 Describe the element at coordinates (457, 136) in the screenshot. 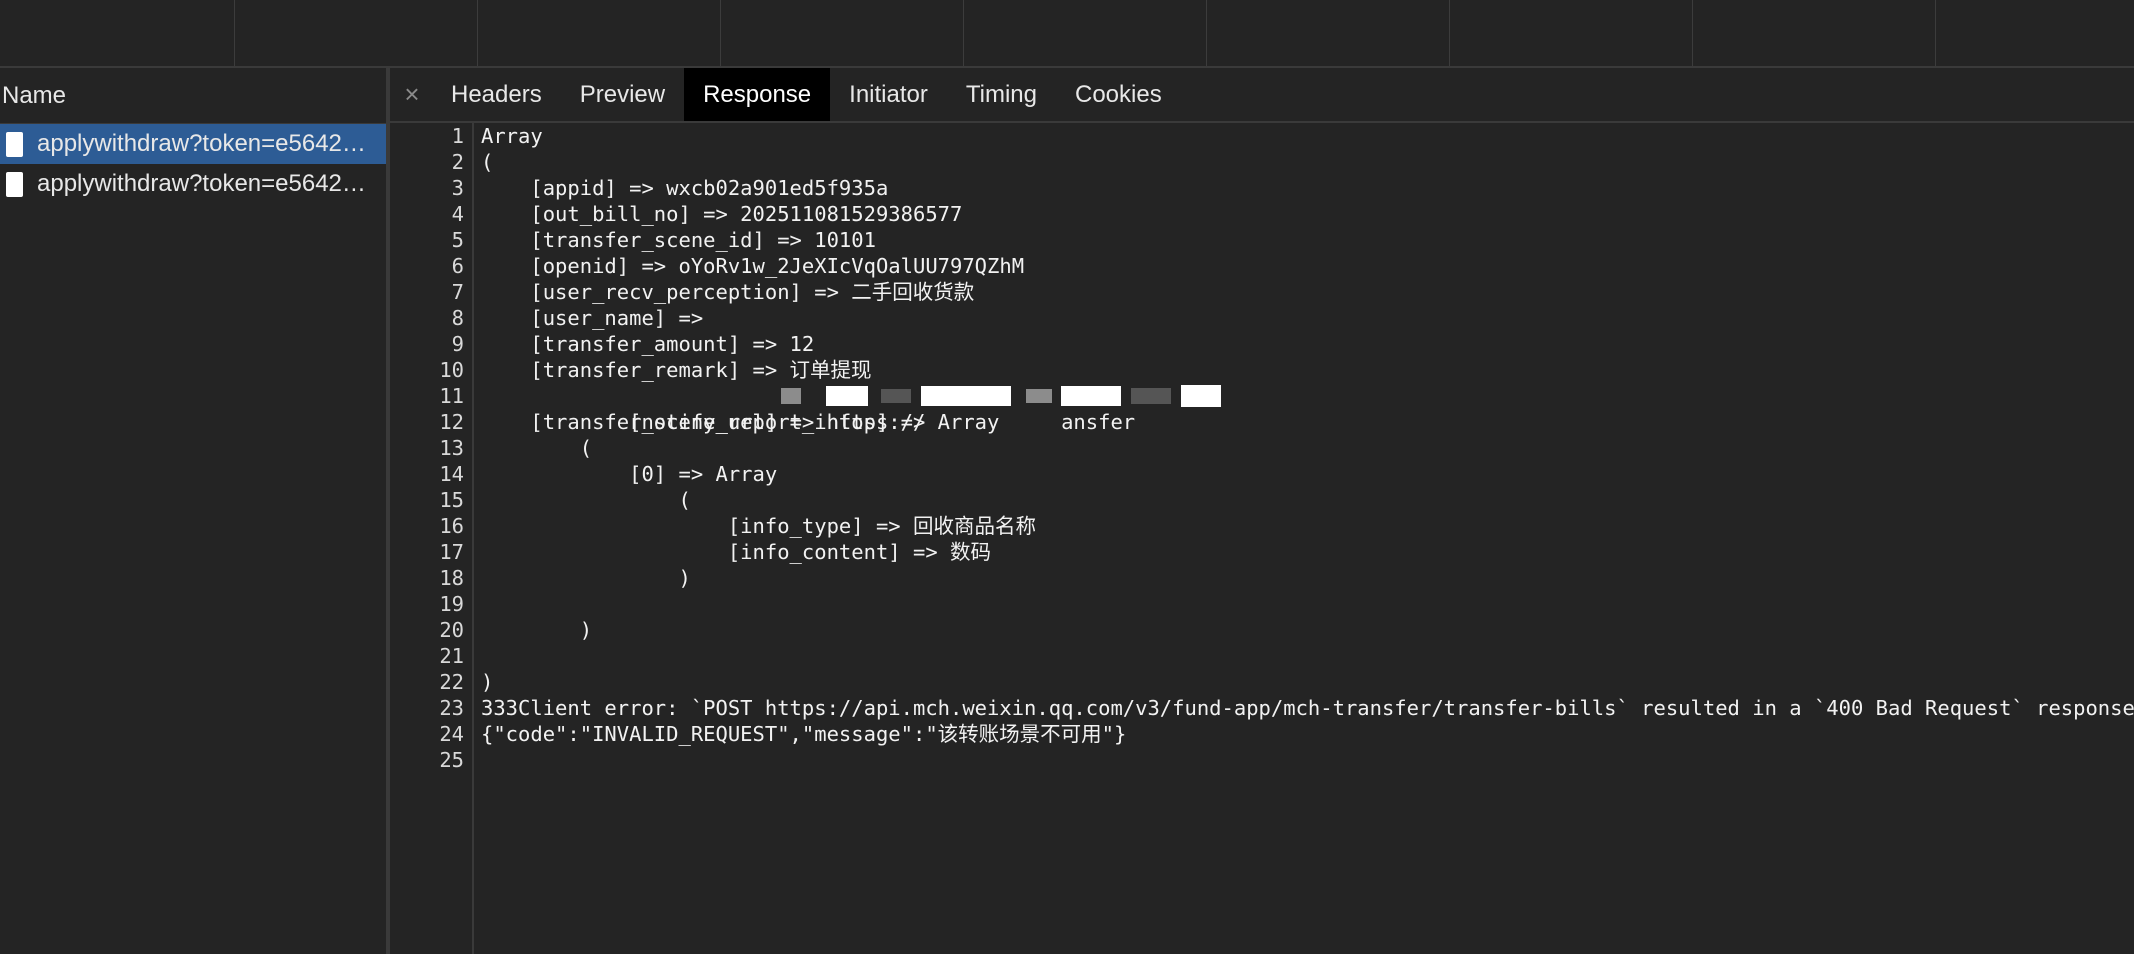

I see `line-number: 1` at that location.